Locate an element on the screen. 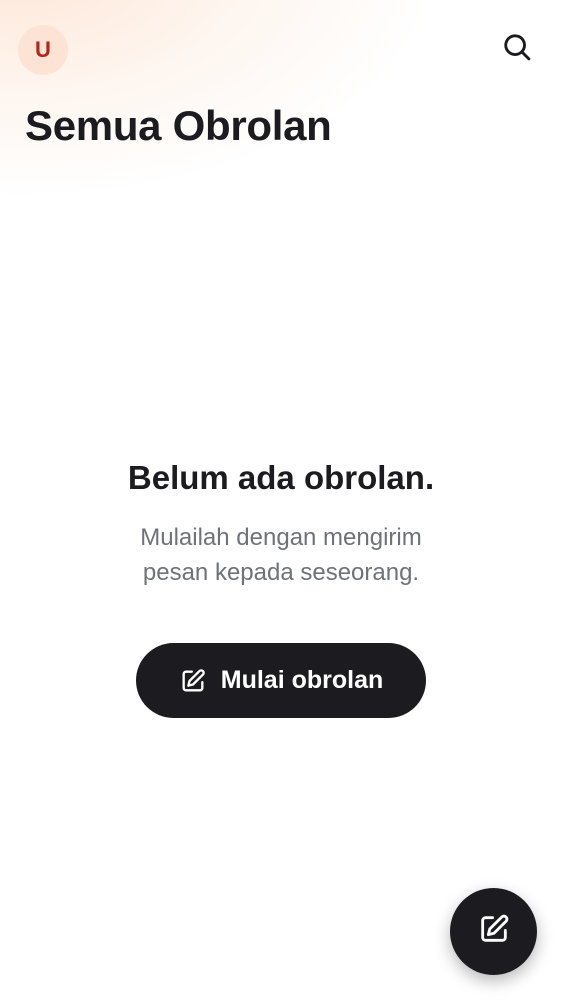  avatar: U is located at coordinates (43, 50).